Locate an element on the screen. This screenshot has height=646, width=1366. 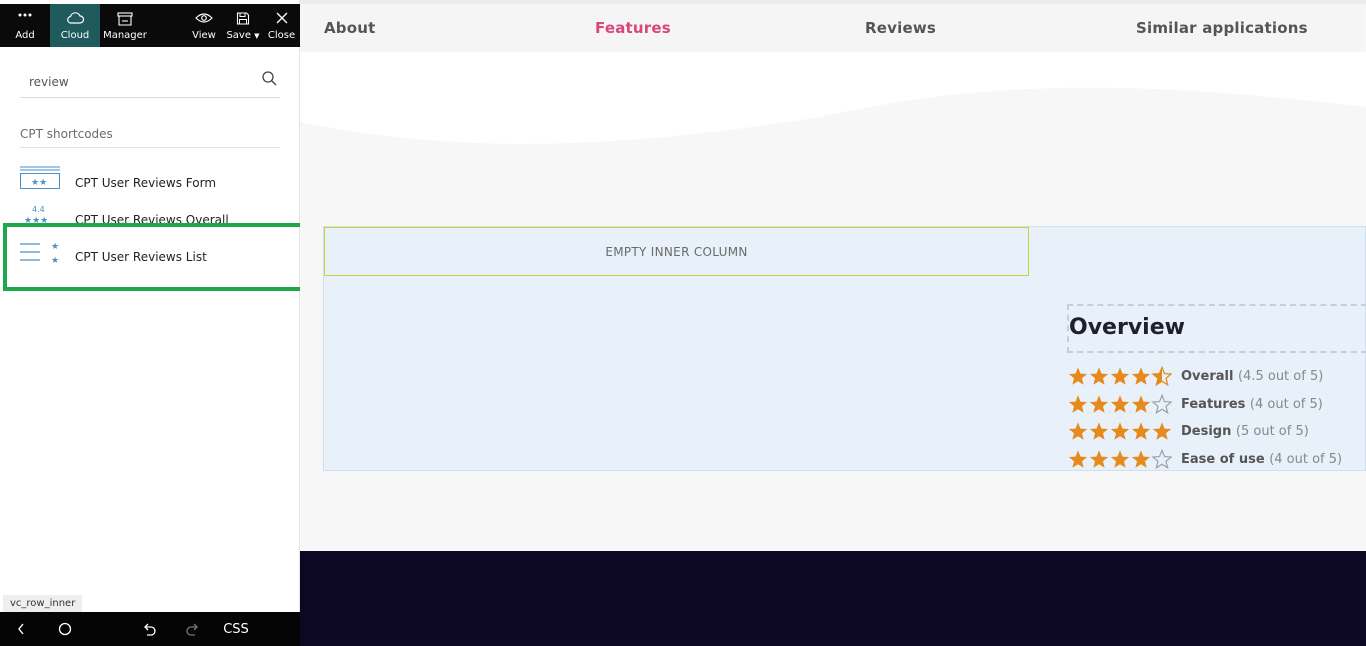
rating-score: (5 out of 5) is located at coordinates (1272, 431).